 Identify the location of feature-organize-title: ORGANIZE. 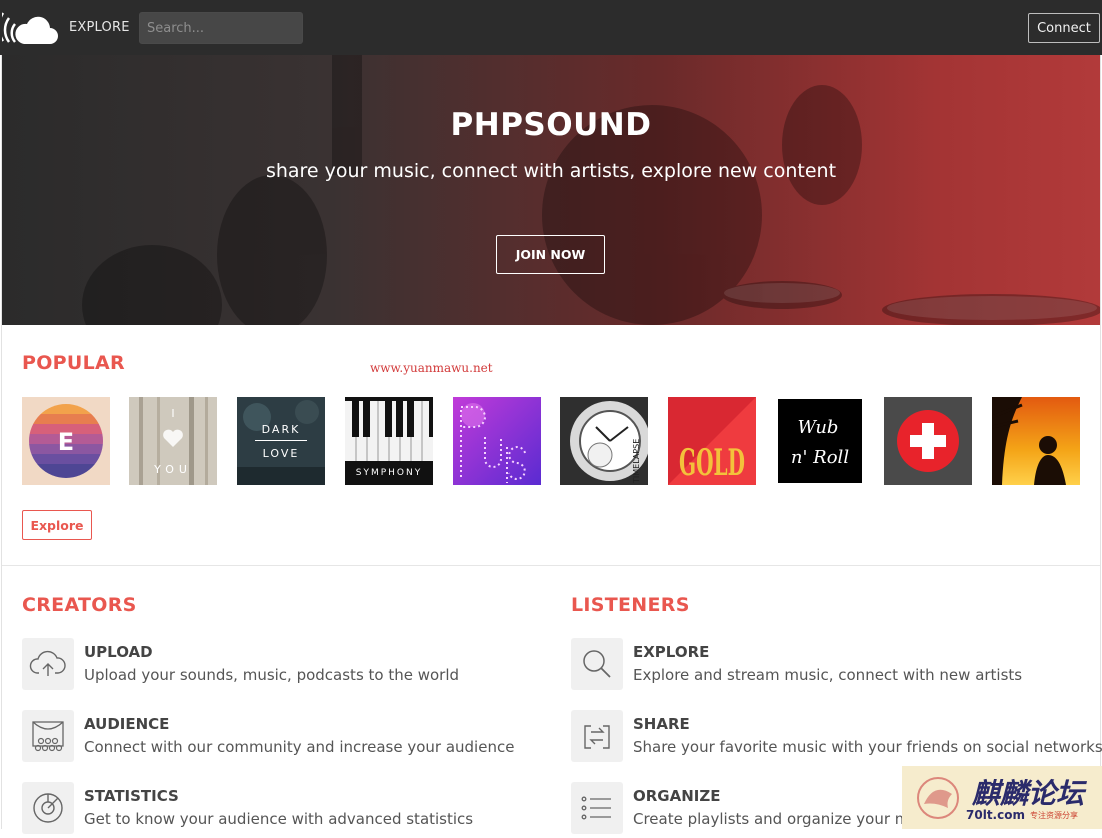
(677, 796).